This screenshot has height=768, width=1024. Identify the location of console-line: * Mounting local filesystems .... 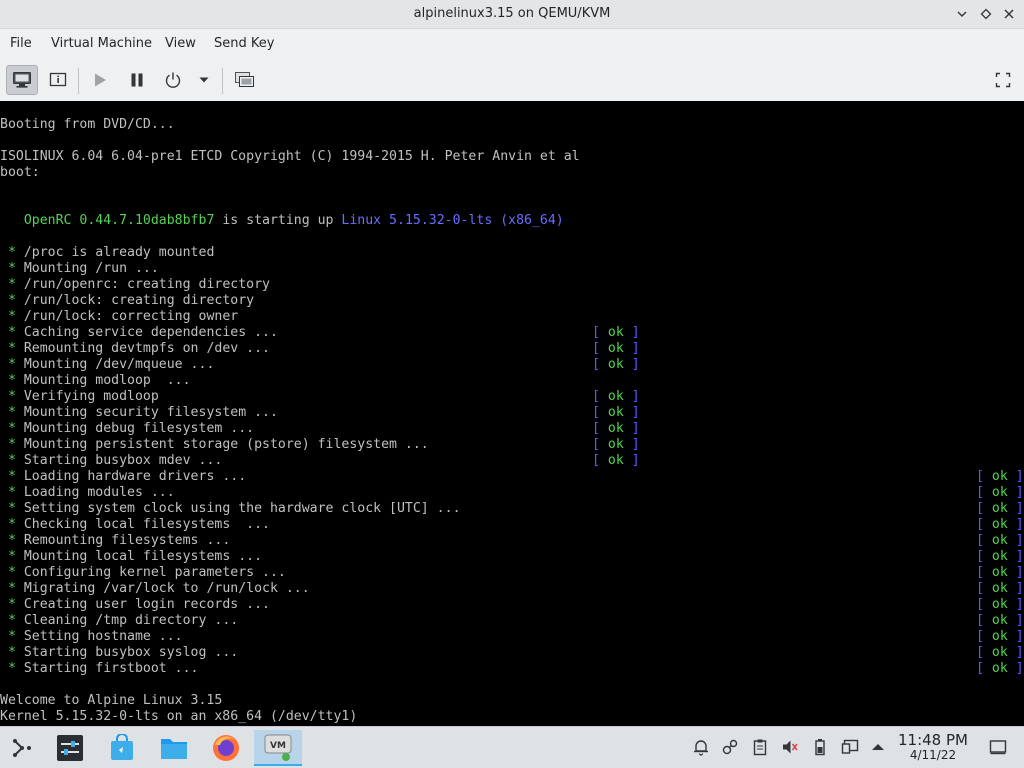
(131, 557).